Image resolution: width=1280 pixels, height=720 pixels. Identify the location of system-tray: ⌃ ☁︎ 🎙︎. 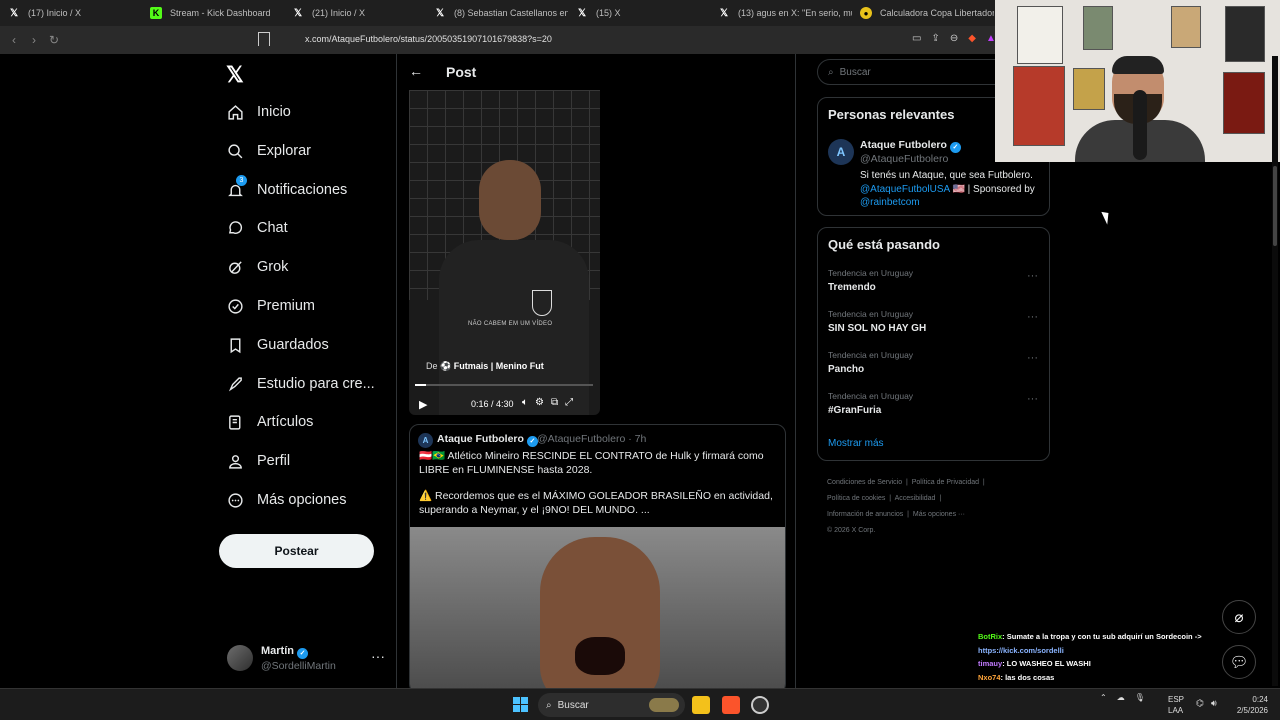
(1122, 697).